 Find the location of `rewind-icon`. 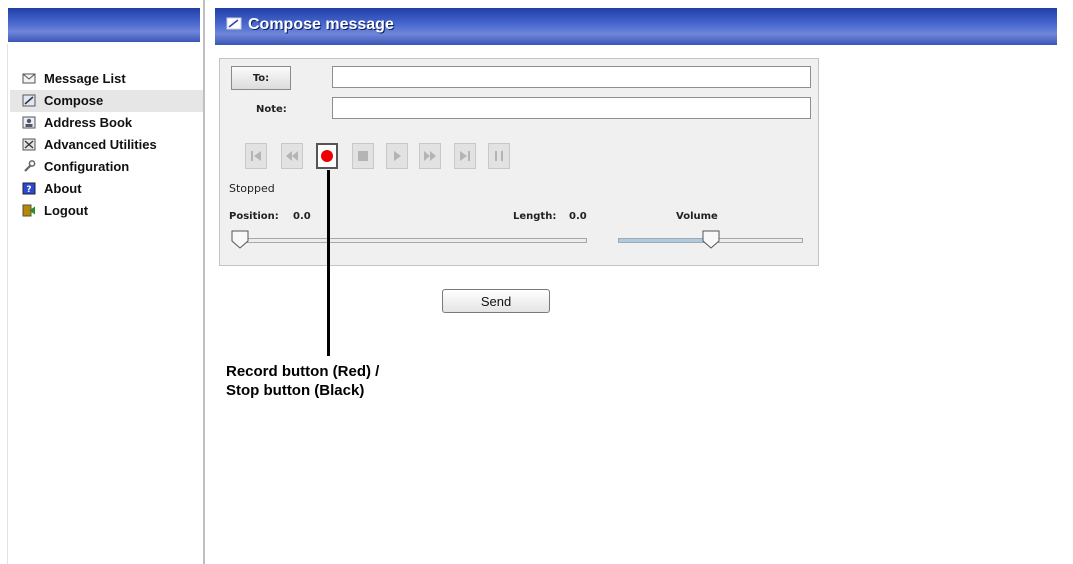

rewind-icon is located at coordinates (292, 156).